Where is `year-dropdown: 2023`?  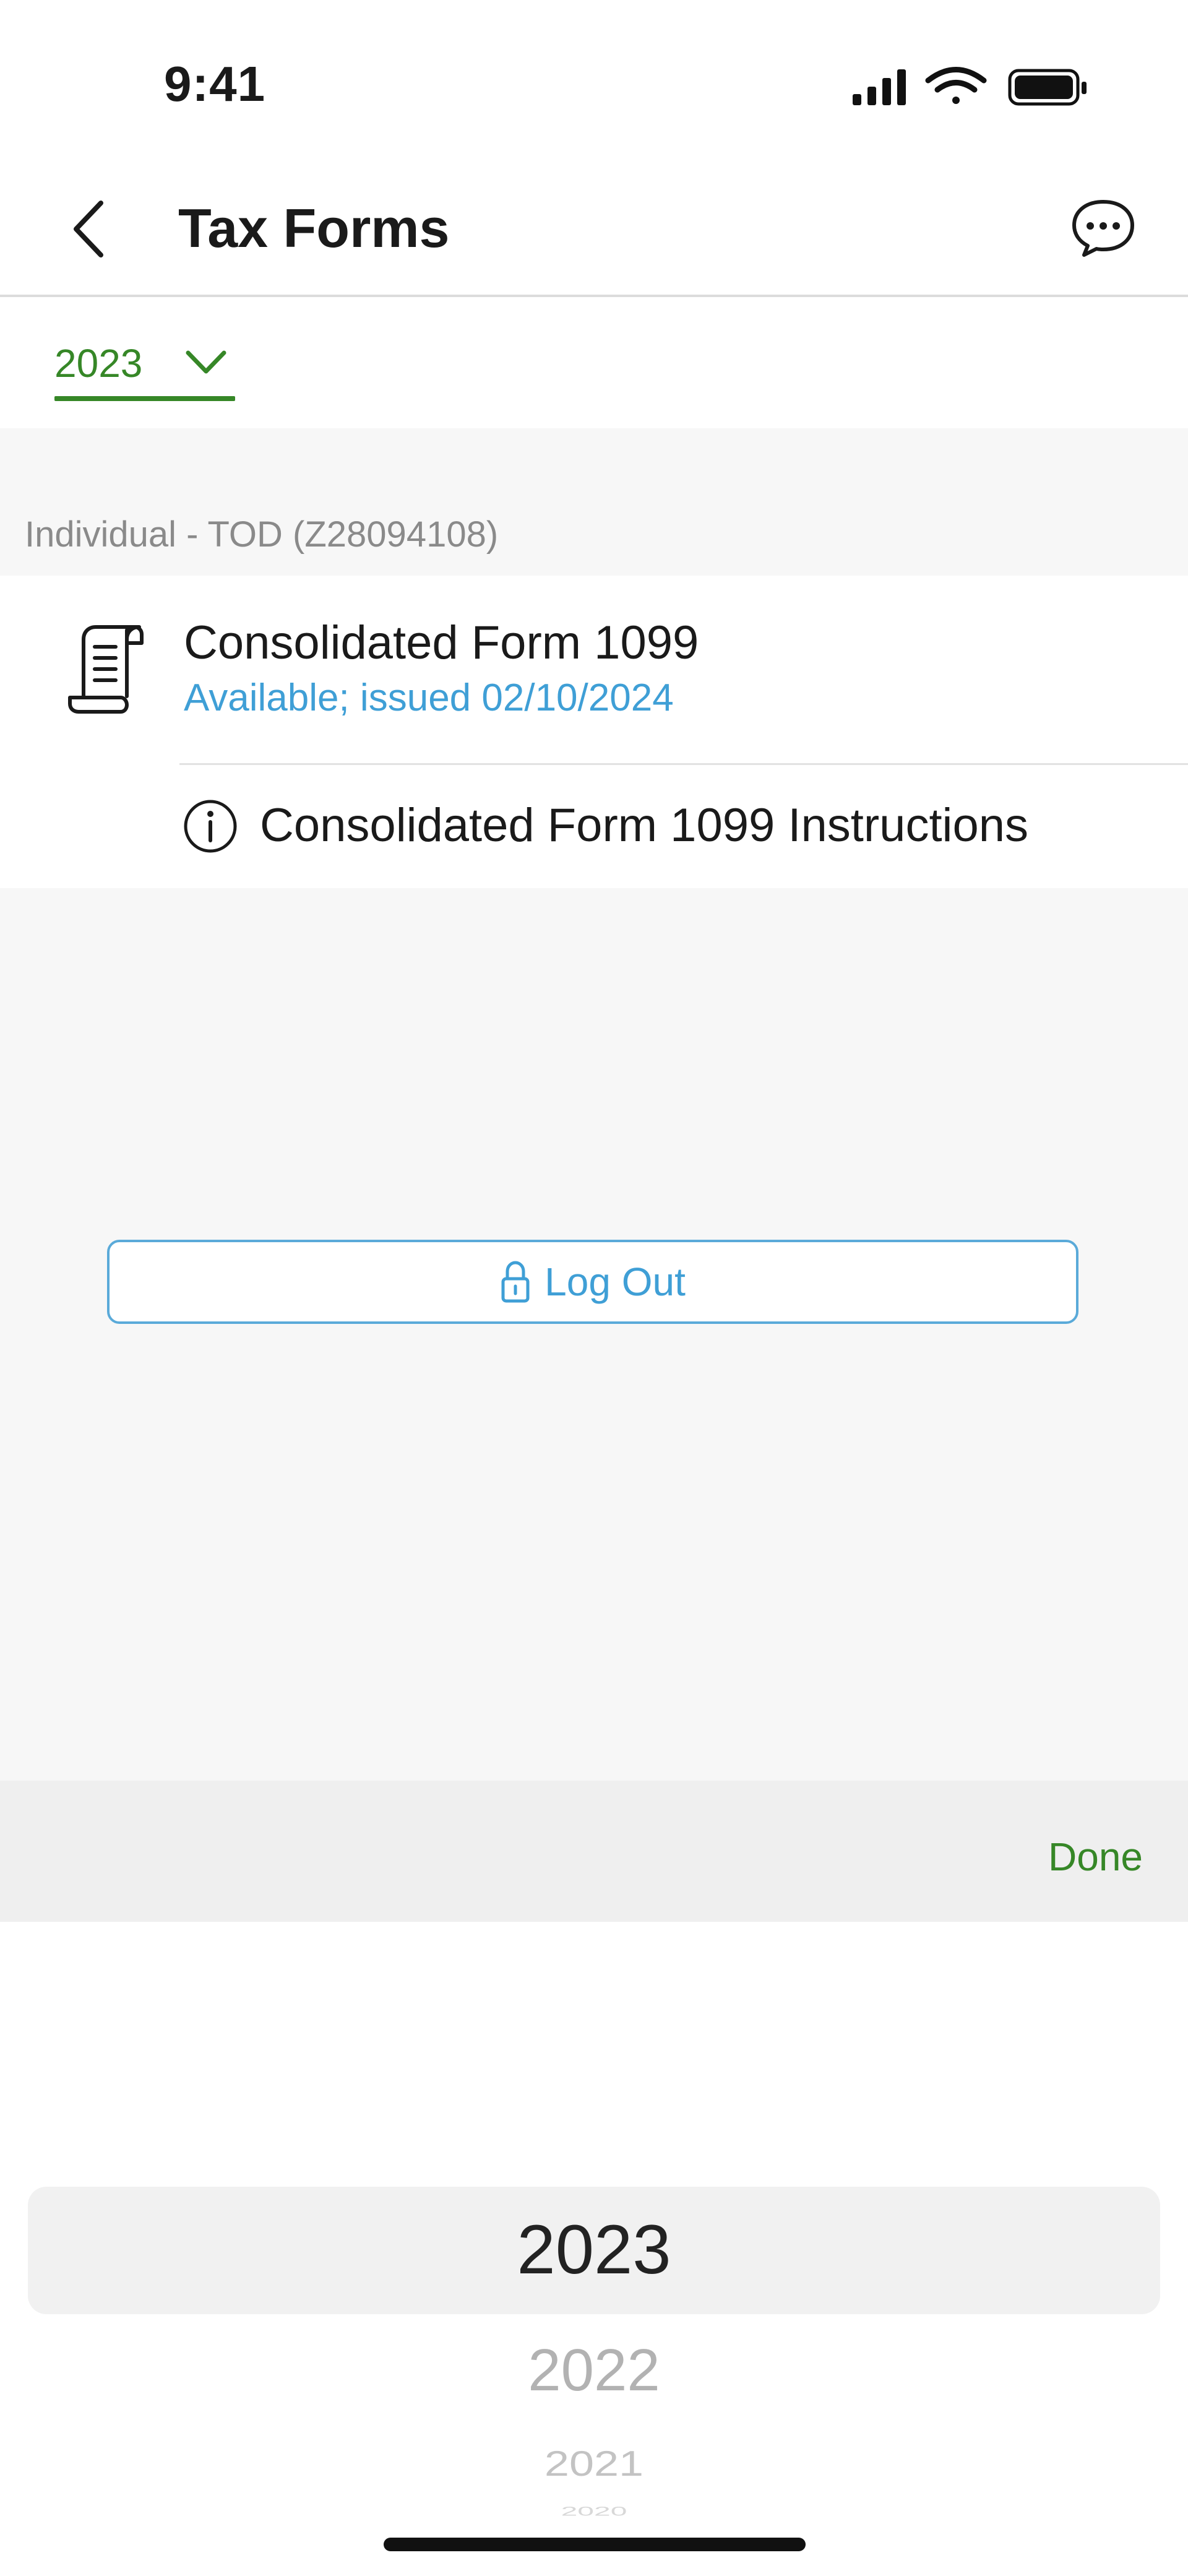
year-dropdown: 2023 is located at coordinates (144, 369).